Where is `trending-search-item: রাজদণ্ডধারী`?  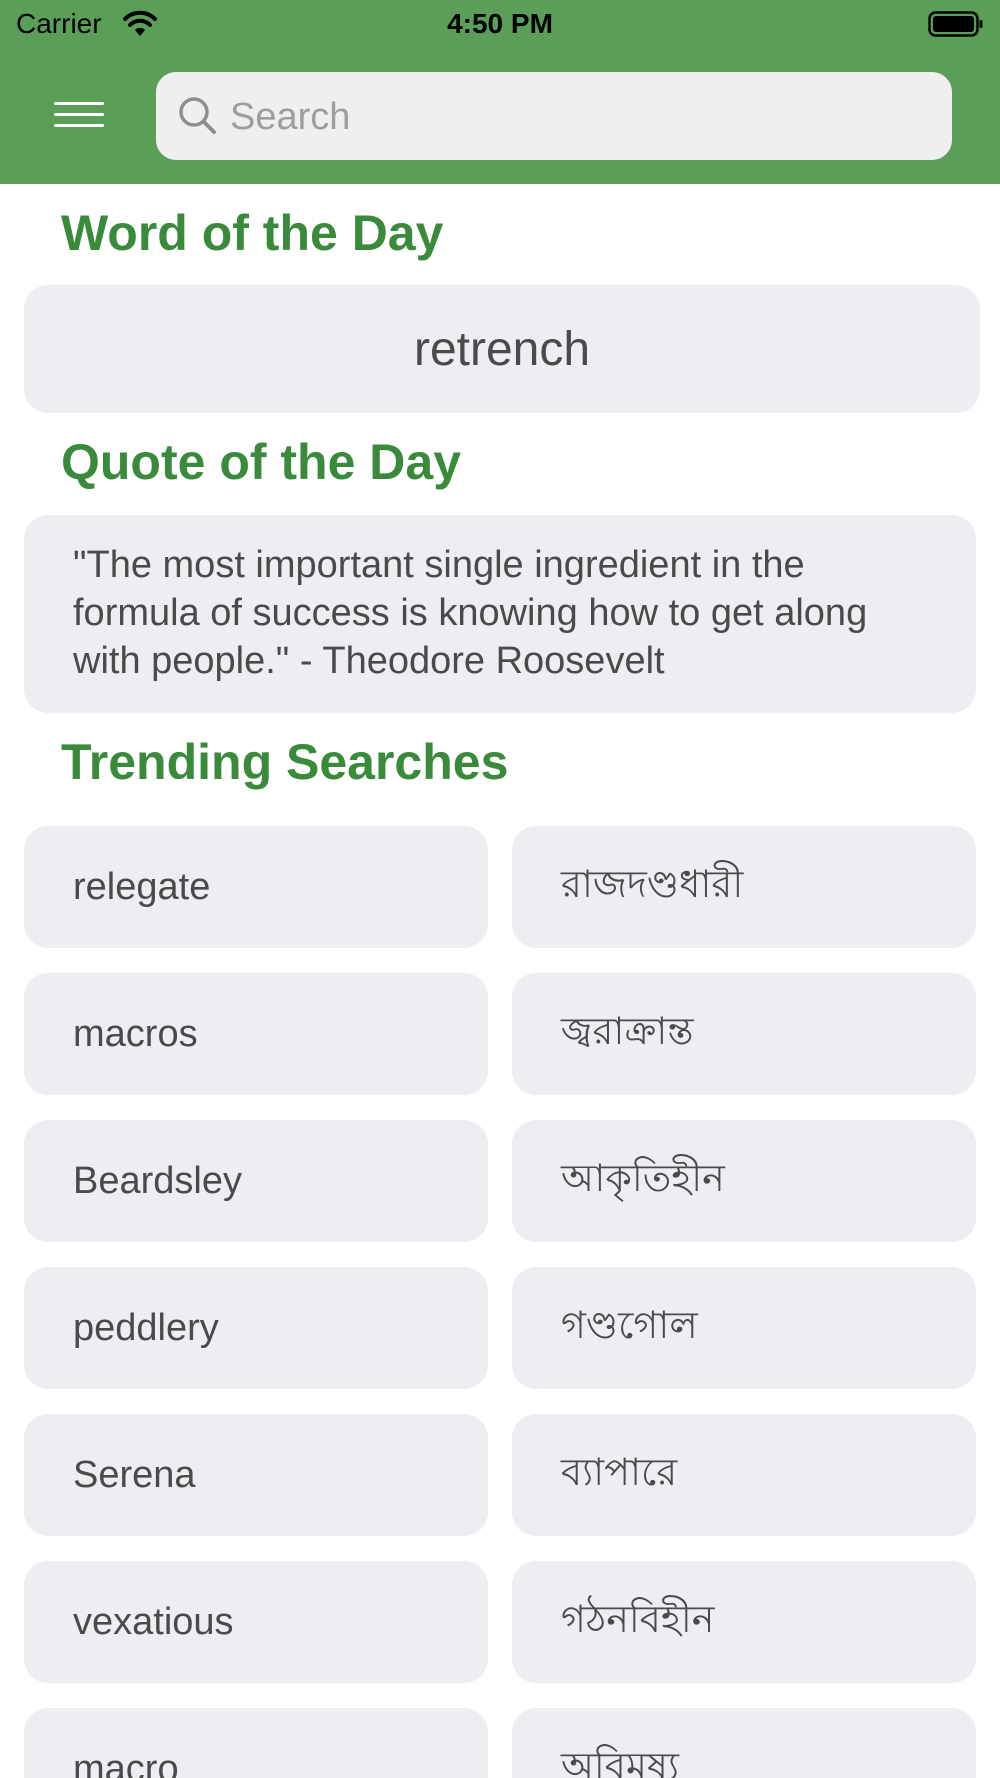
trending-search-item: রাজদণ্ডধারী is located at coordinates (744, 887).